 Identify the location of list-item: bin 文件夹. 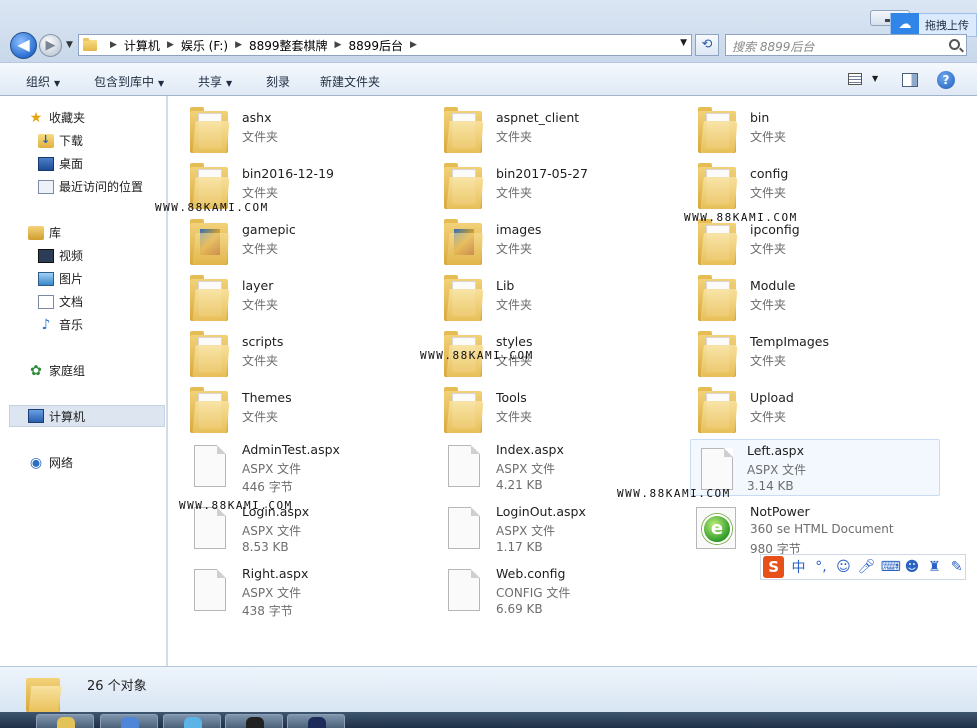
(805, 129).